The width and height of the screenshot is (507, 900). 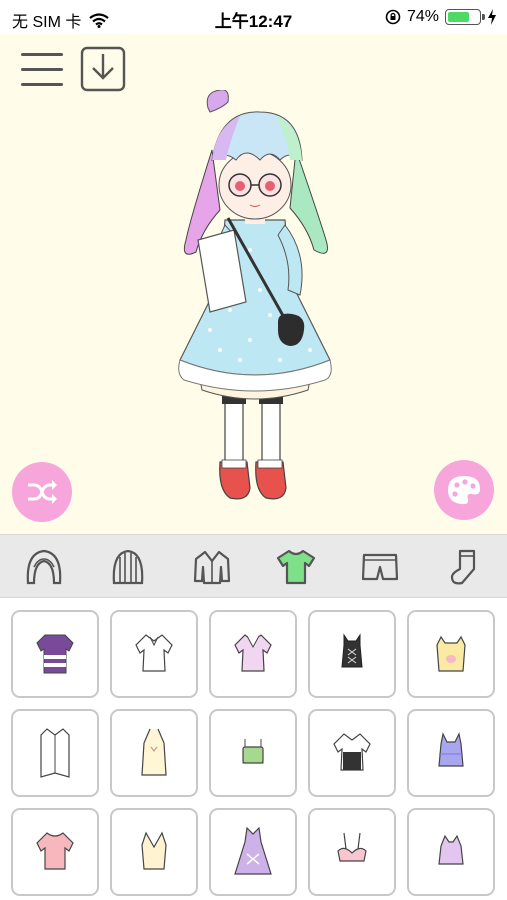 I want to click on download-icon, so click(x=103, y=69).